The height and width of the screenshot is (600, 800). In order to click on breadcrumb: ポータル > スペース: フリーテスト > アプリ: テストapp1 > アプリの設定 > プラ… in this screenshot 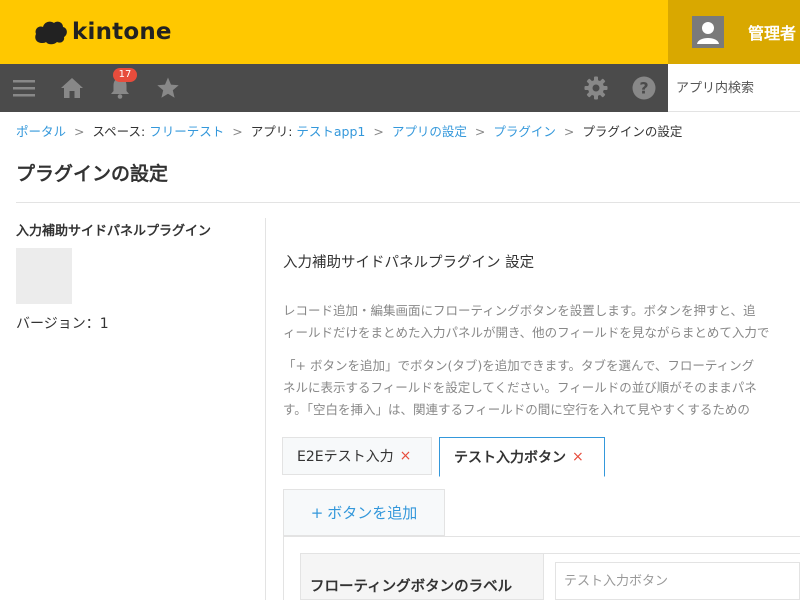, I will do `click(349, 130)`.